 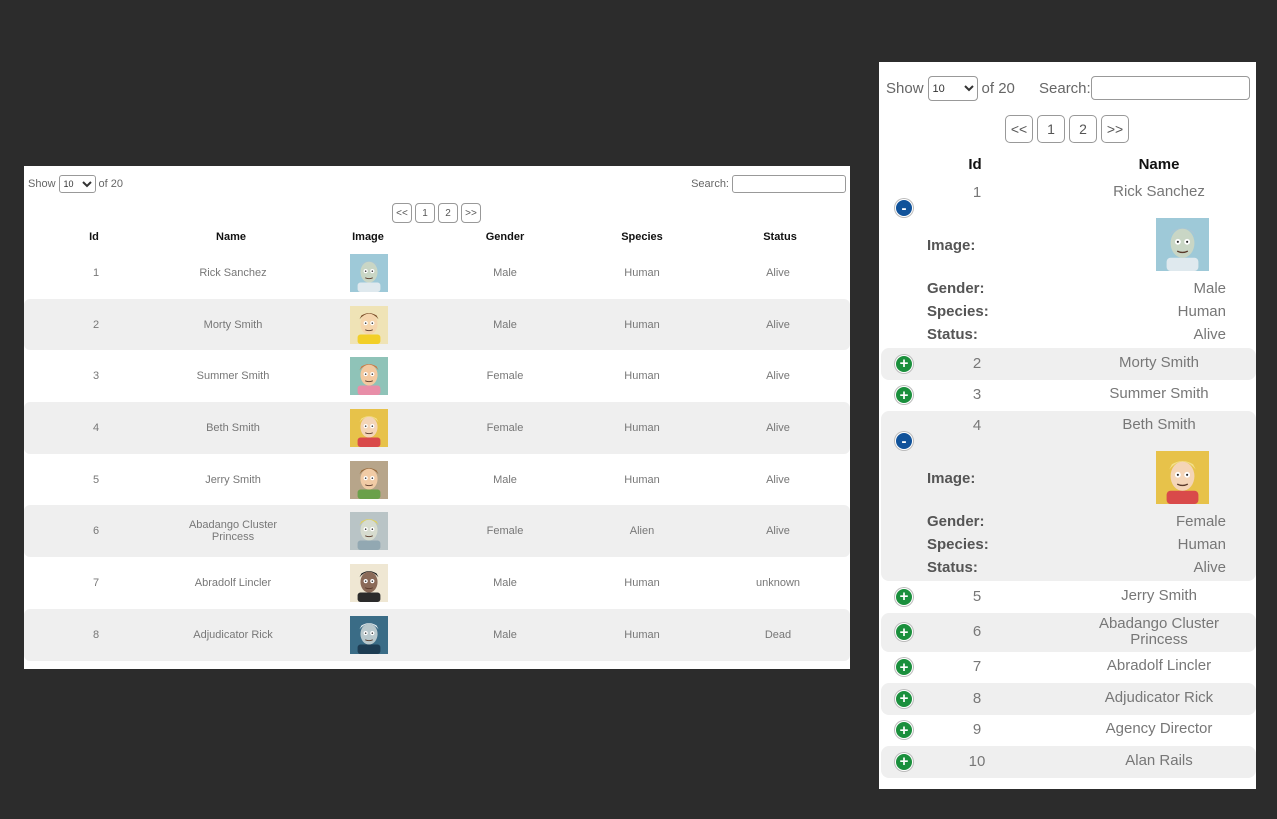 I want to click on cell-id: 5, so click(x=96, y=479).